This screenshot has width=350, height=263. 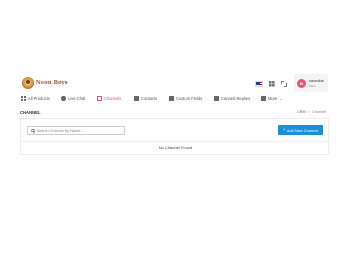 What do you see at coordinates (175, 141) in the screenshot?
I see `divider` at bounding box center [175, 141].